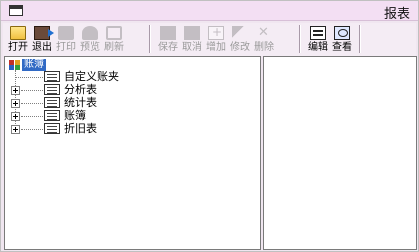 This screenshot has width=419, height=252. What do you see at coordinates (14, 65) in the screenshot?
I see `ledger-root-icon` at bounding box center [14, 65].